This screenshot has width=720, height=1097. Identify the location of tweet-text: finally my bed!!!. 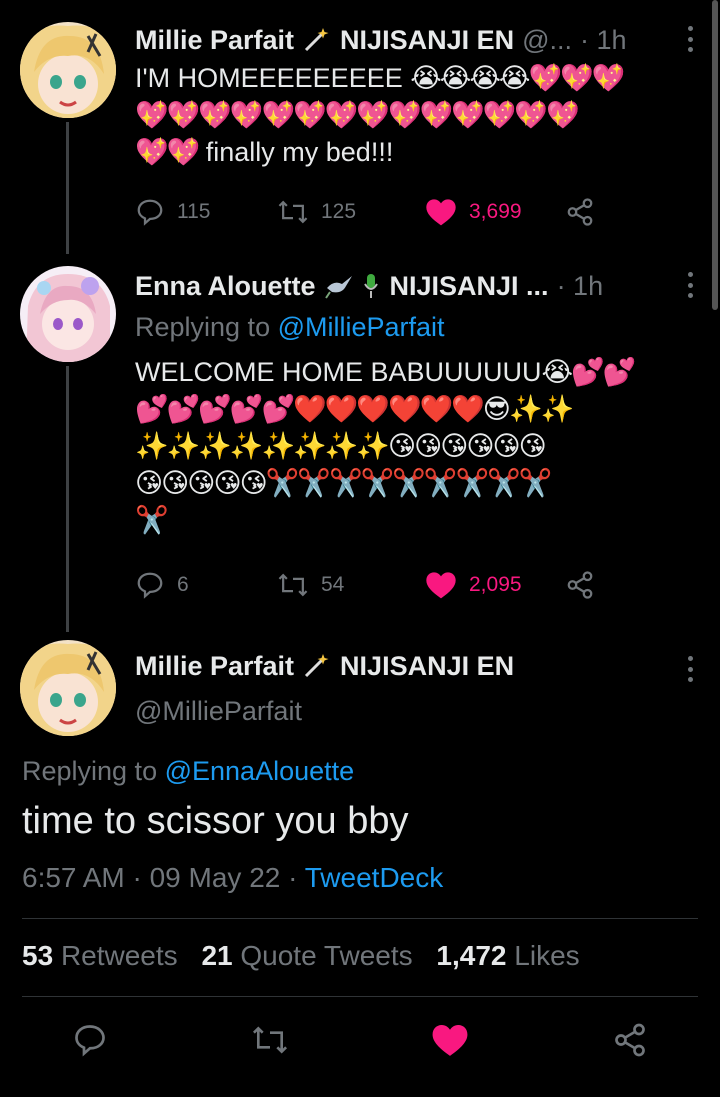
(296, 152).